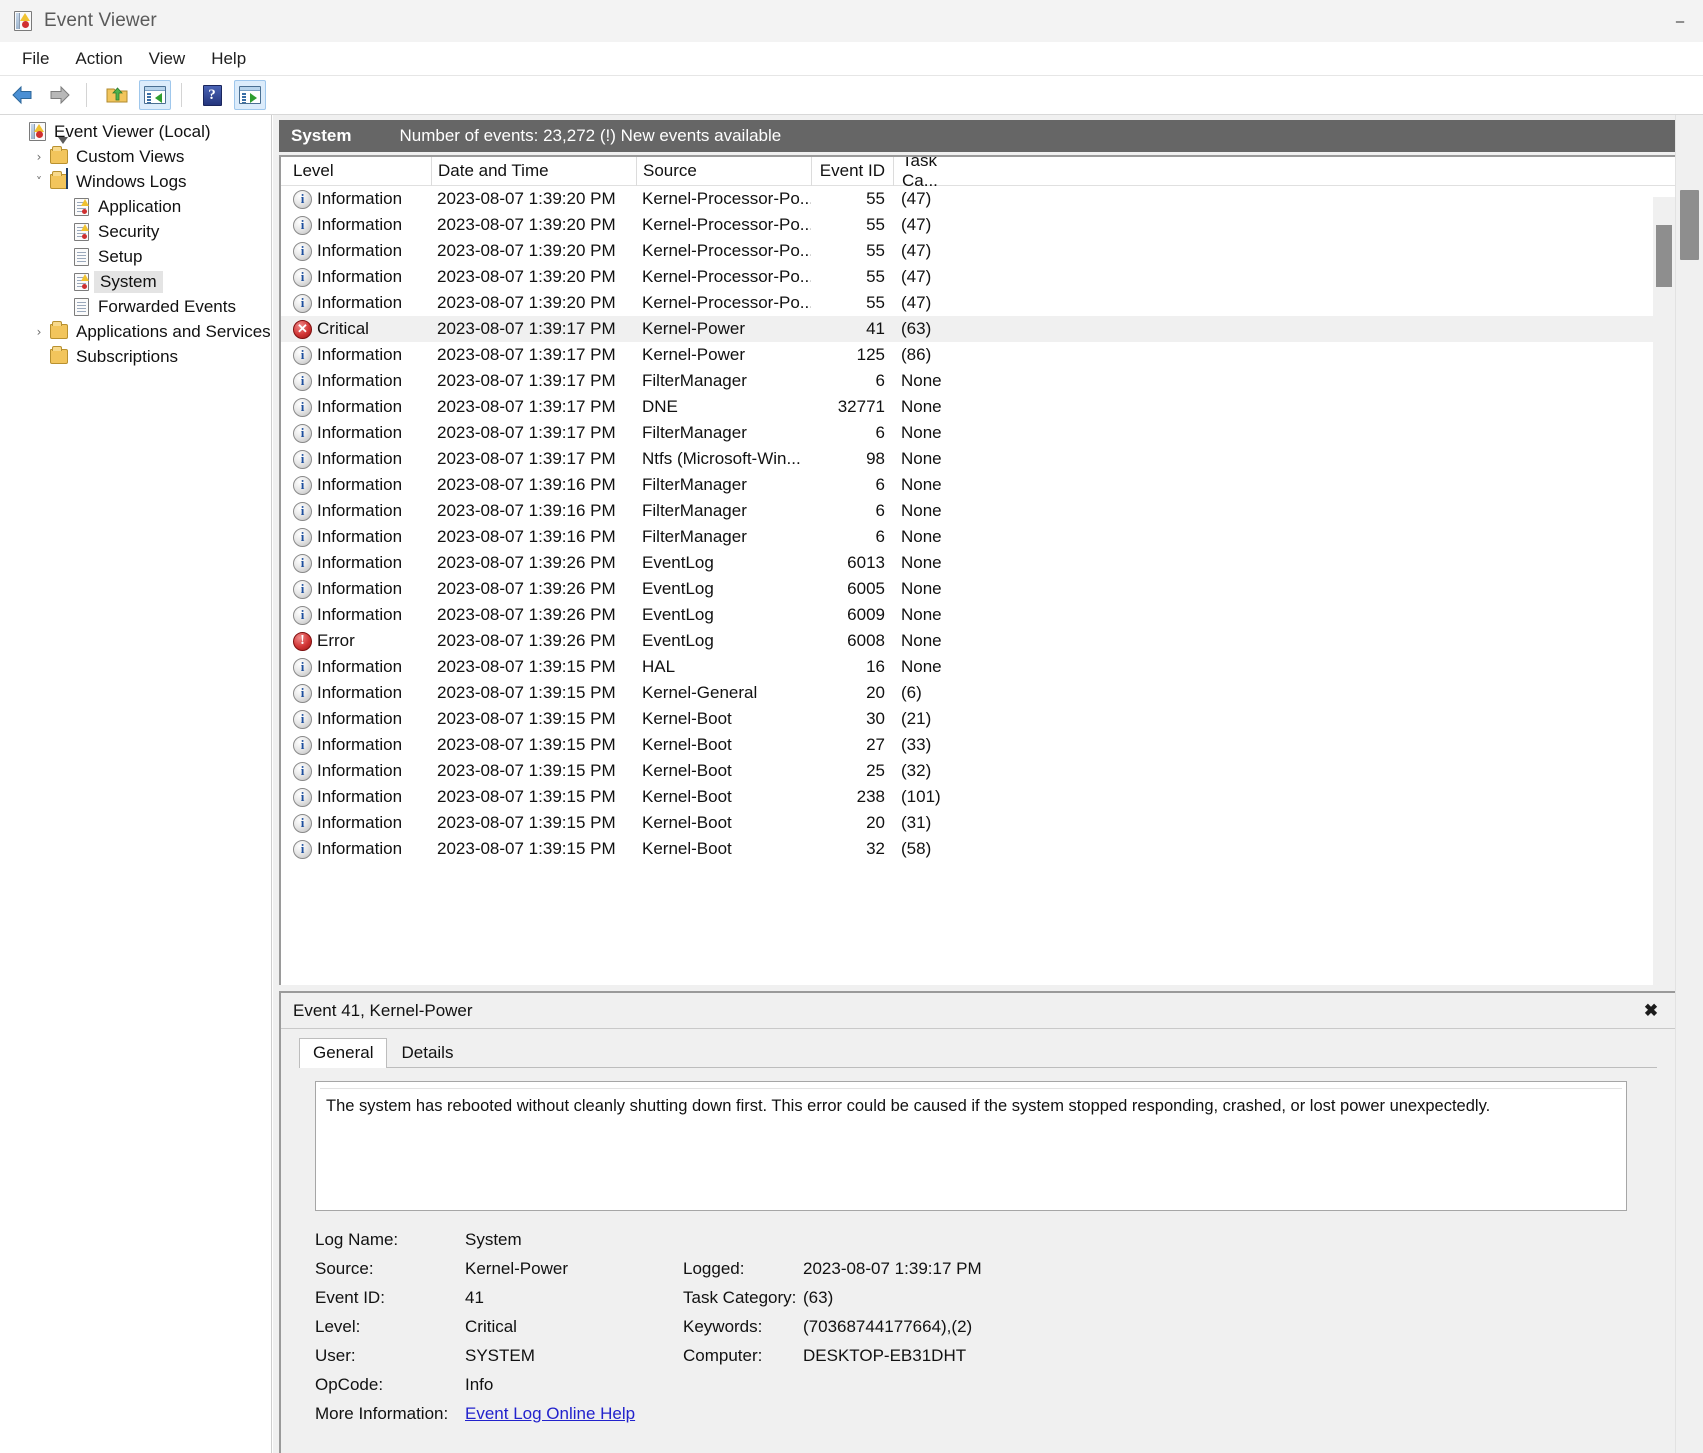 This screenshot has height=1453, width=1703. Describe the element at coordinates (167, 59) in the screenshot. I see `menu-item-view: View` at that location.